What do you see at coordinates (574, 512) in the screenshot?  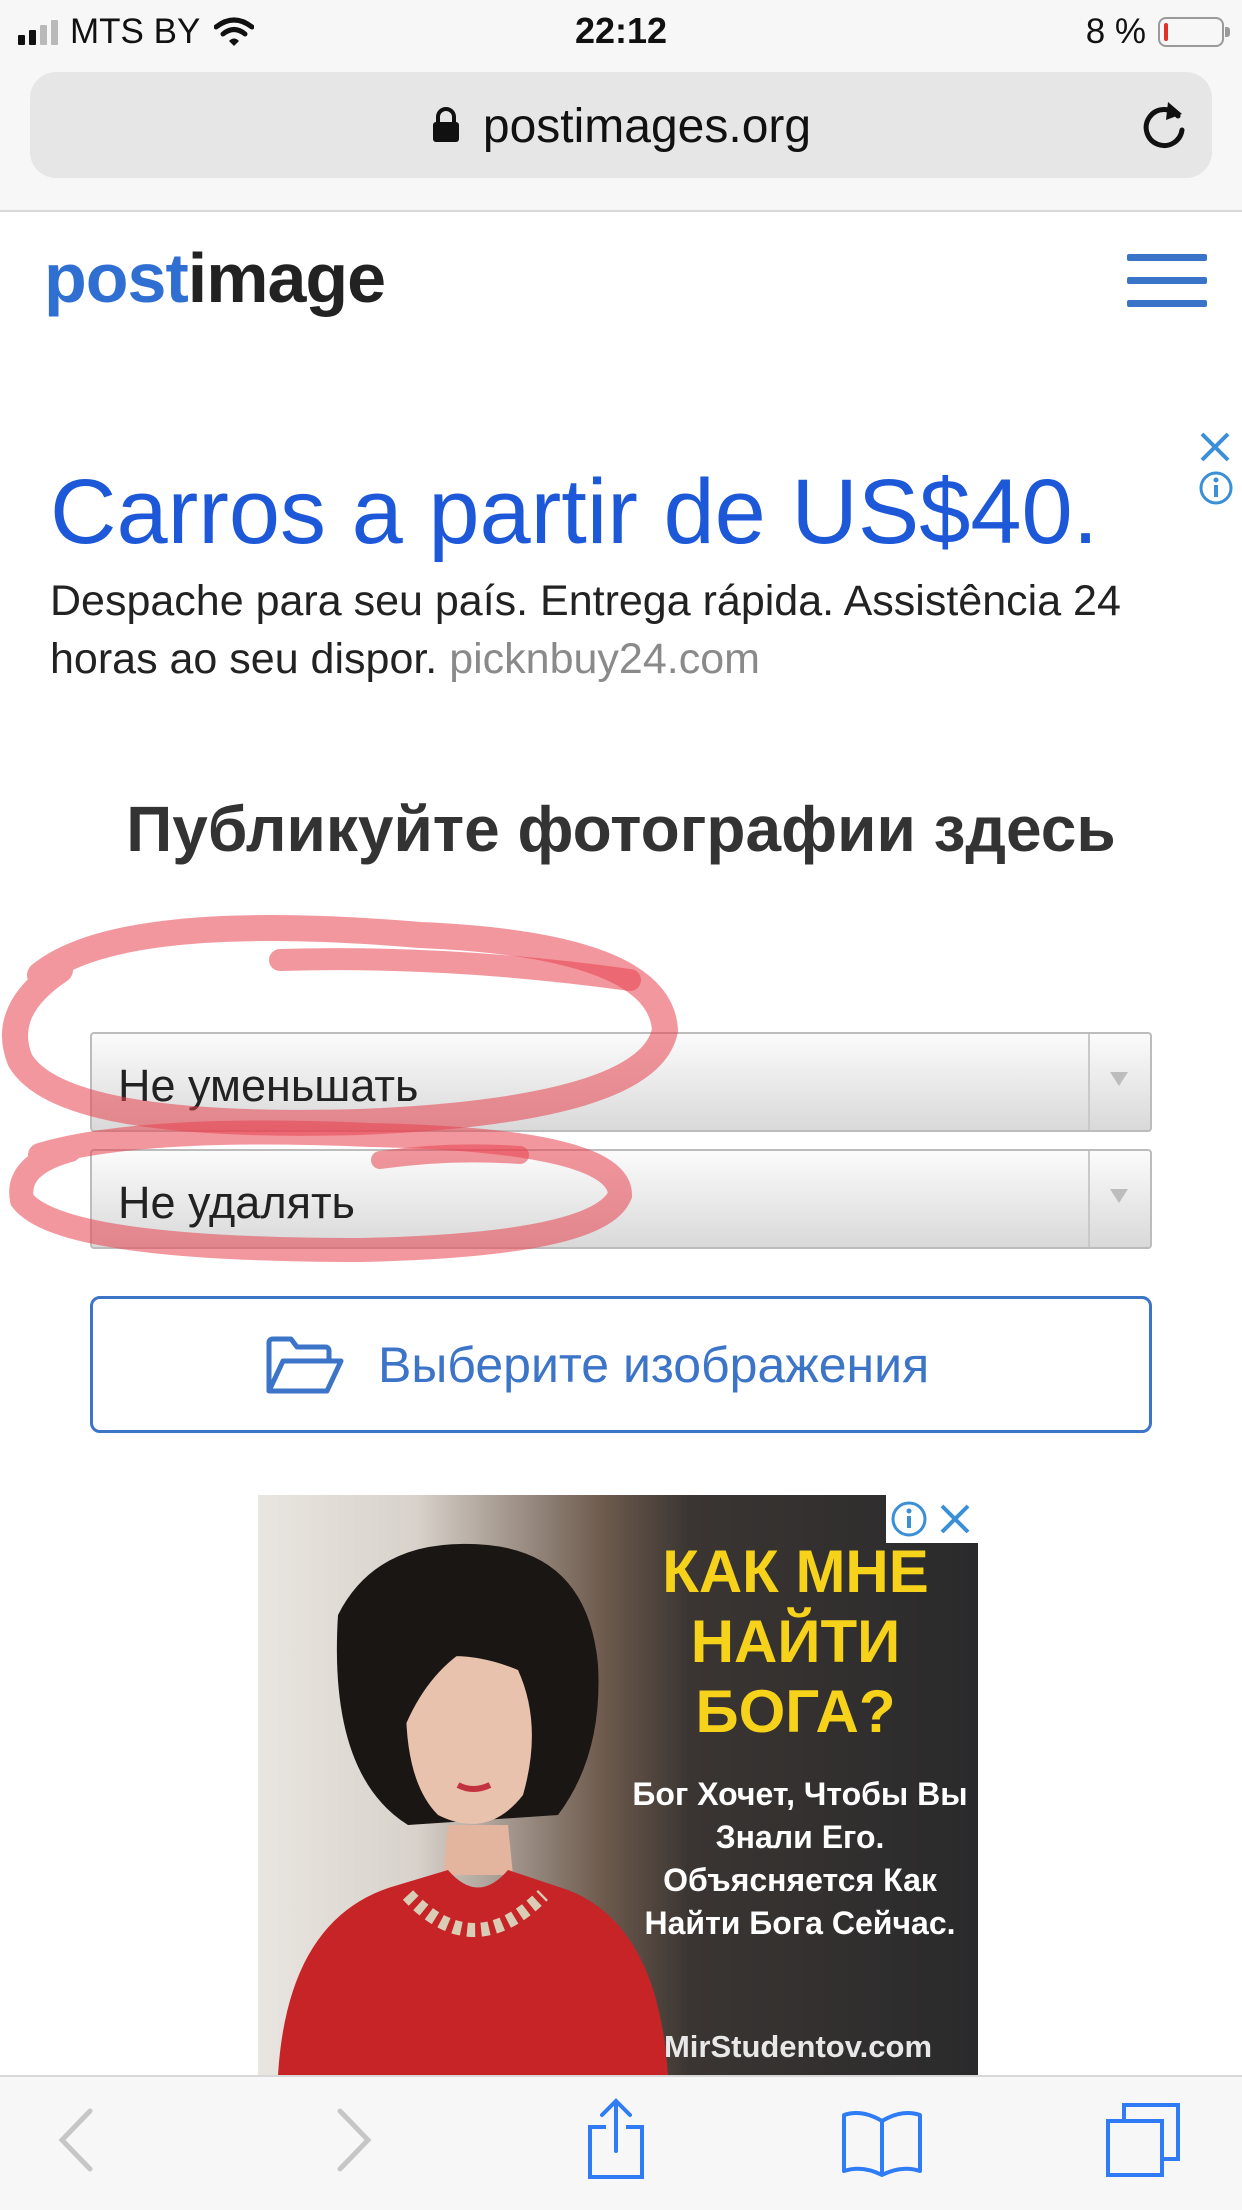 I see `ad-title: Carros a partir de US$40.` at bounding box center [574, 512].